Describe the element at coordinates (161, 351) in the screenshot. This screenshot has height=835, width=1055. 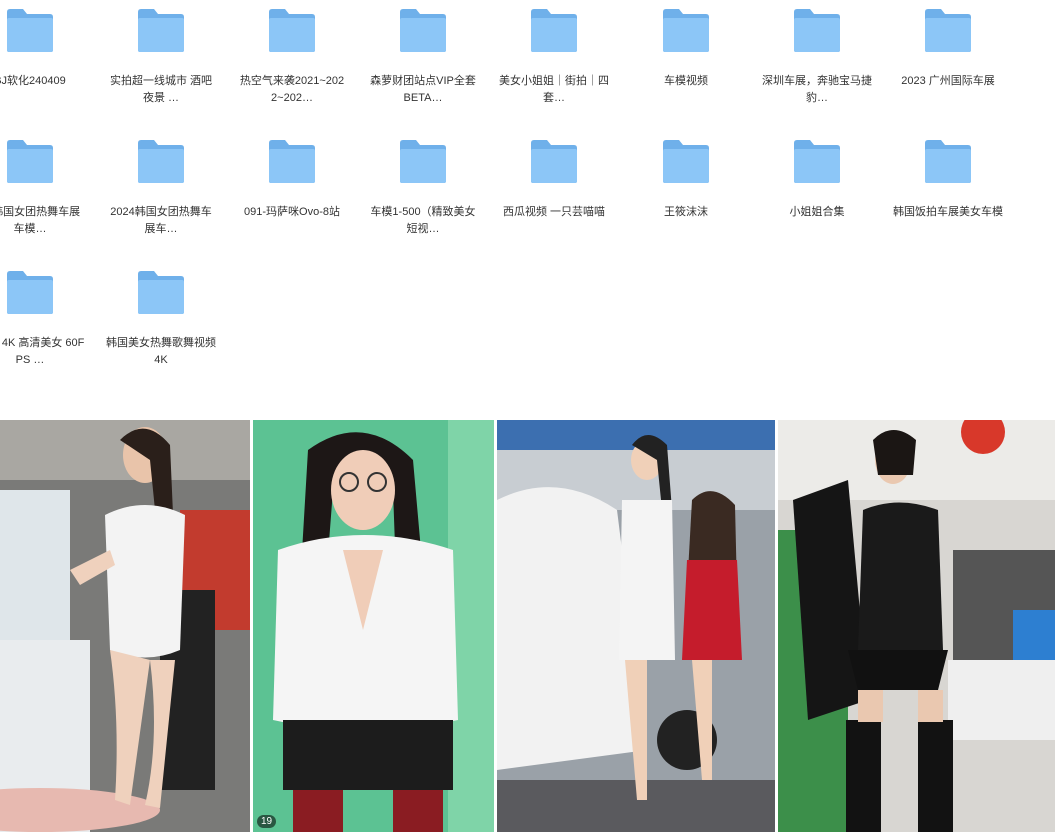
I see `folder-label: 韩国美女热舞歌舞视频 4K` at that location.